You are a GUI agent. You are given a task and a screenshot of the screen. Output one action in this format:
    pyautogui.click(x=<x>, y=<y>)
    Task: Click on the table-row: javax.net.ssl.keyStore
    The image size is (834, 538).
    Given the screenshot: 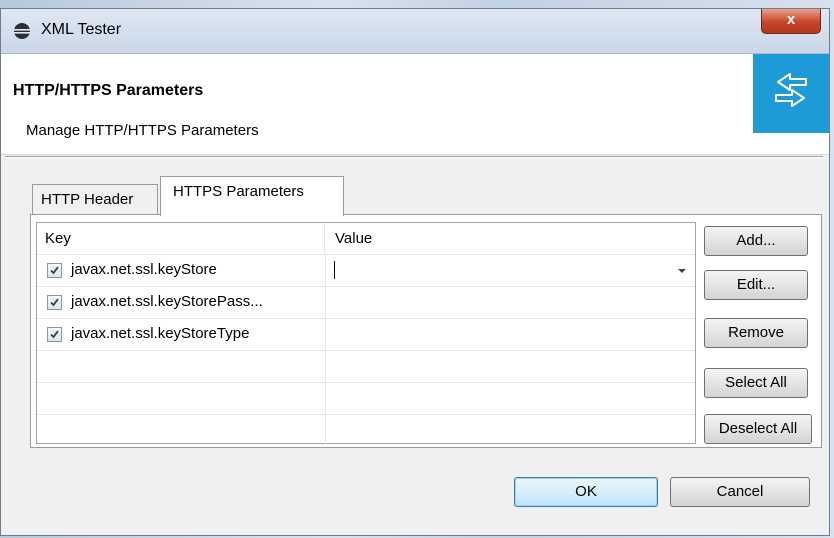 What is the action you would take?
    pyautogui.click(x=366, y=271)
    